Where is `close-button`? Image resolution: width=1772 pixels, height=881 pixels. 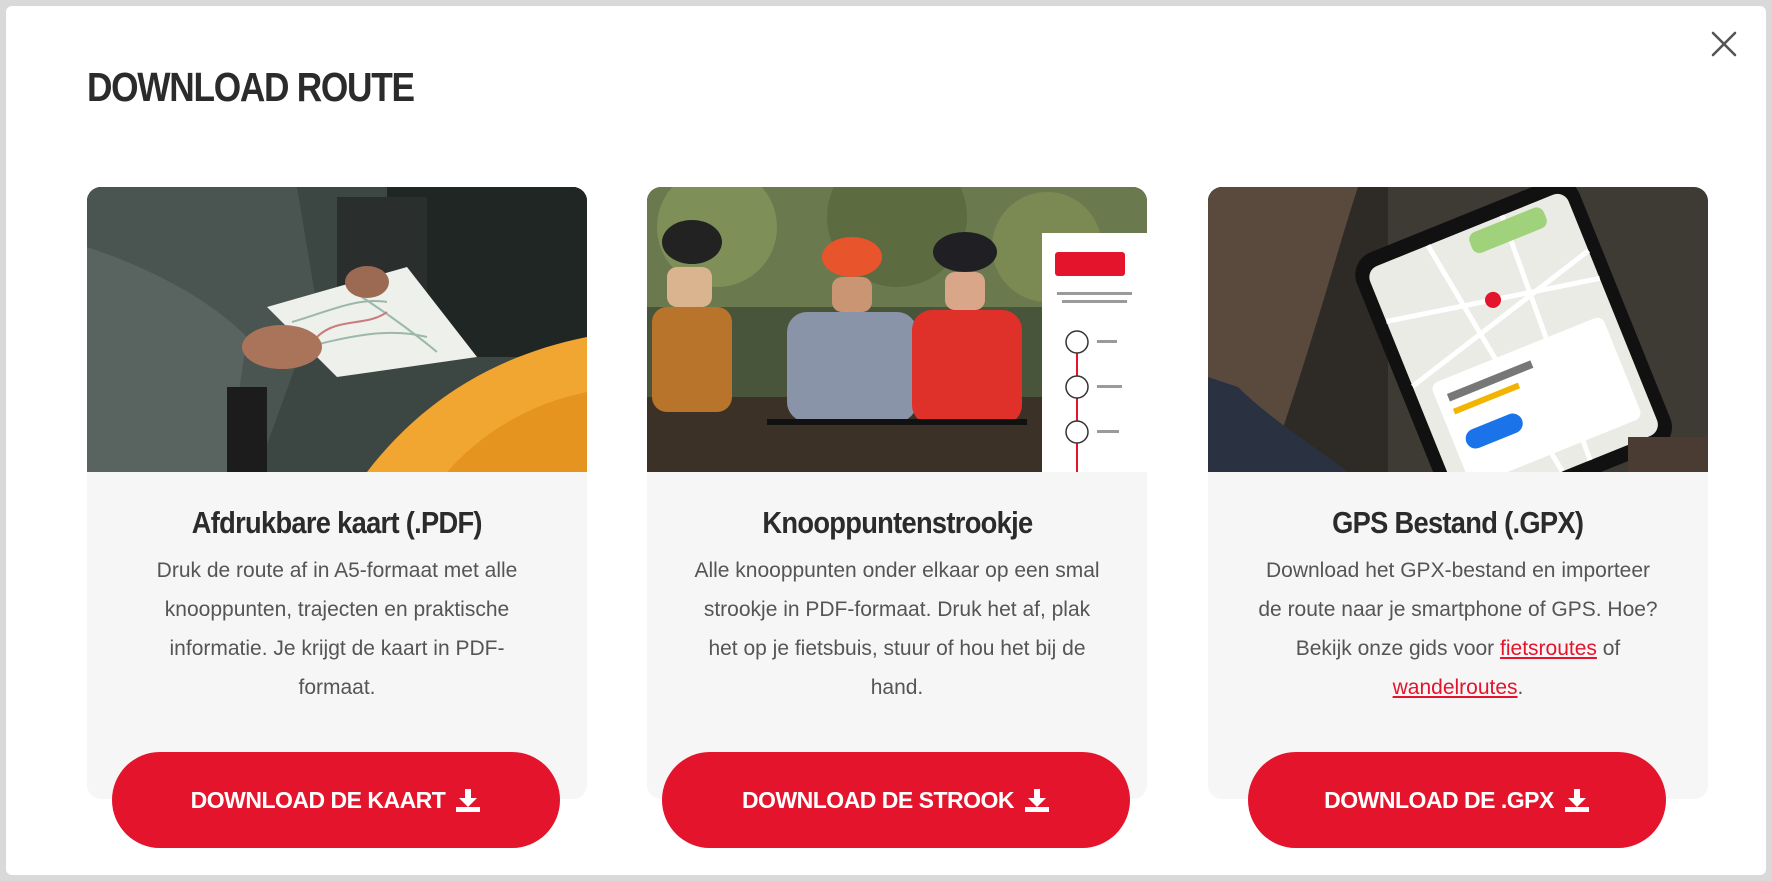
close-button is located at coordinates (1724, 44).